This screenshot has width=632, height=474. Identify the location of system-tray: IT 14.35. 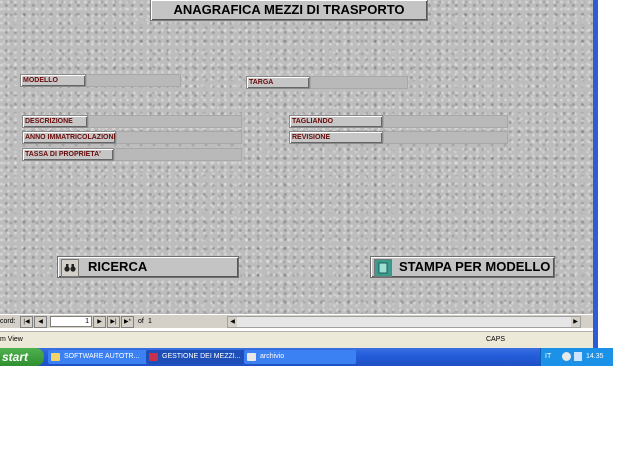
(576, 357).